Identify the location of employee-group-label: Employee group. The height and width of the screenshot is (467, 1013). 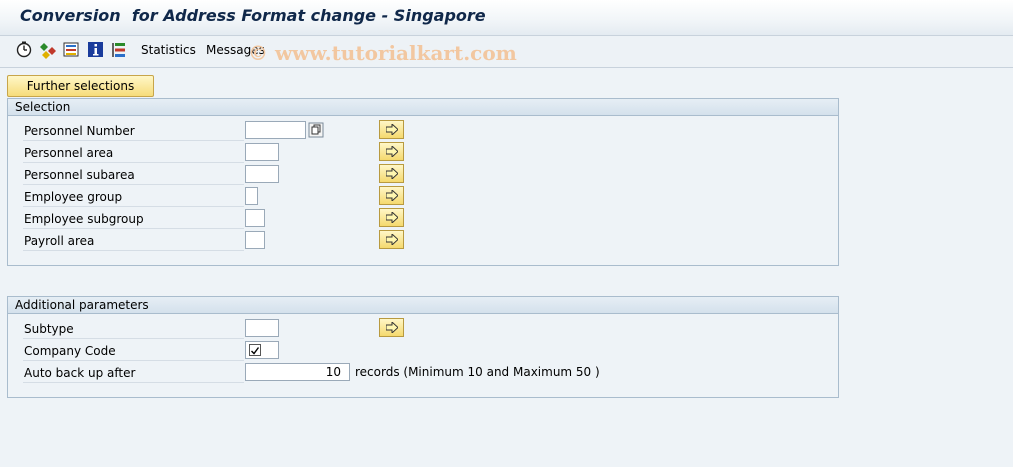
(133, 198).